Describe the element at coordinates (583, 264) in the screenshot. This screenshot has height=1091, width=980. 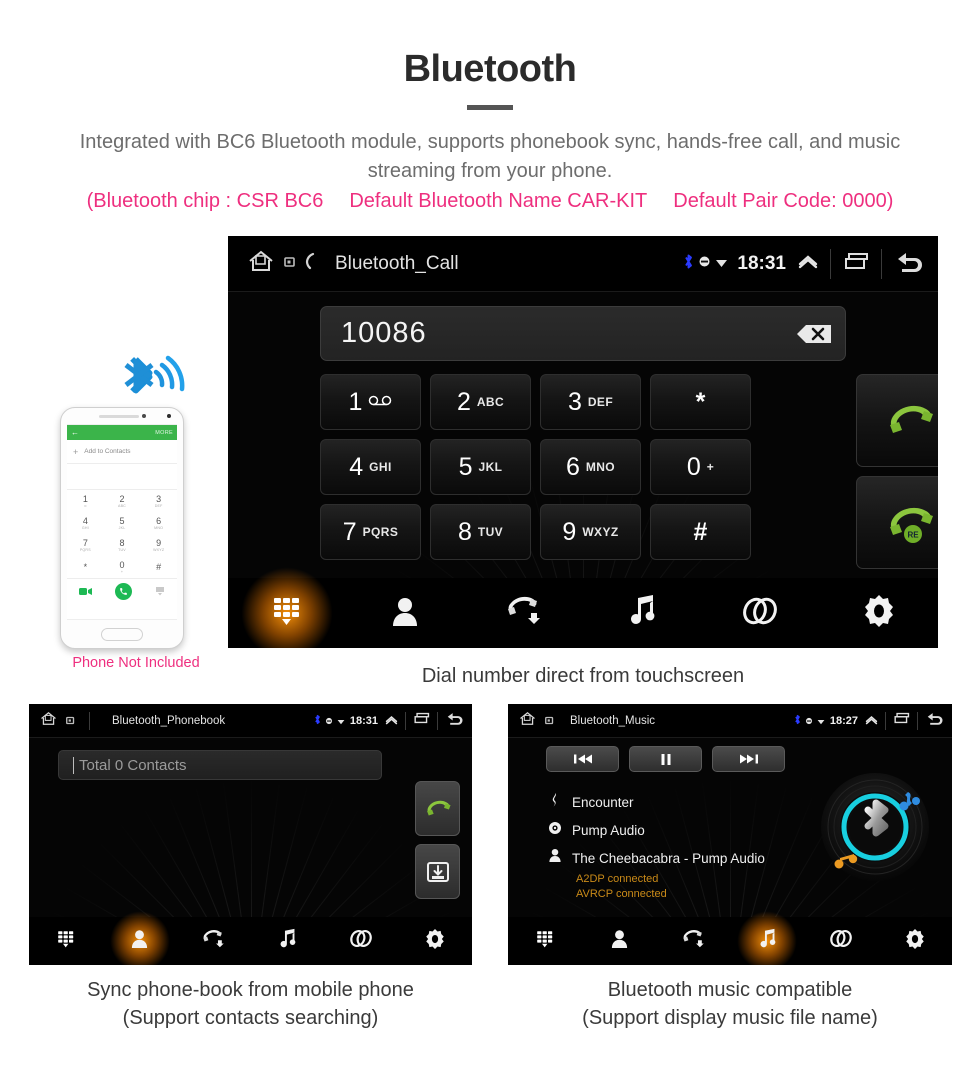
I see `status-bar: Bluetooth_Call 18:31` at that location.